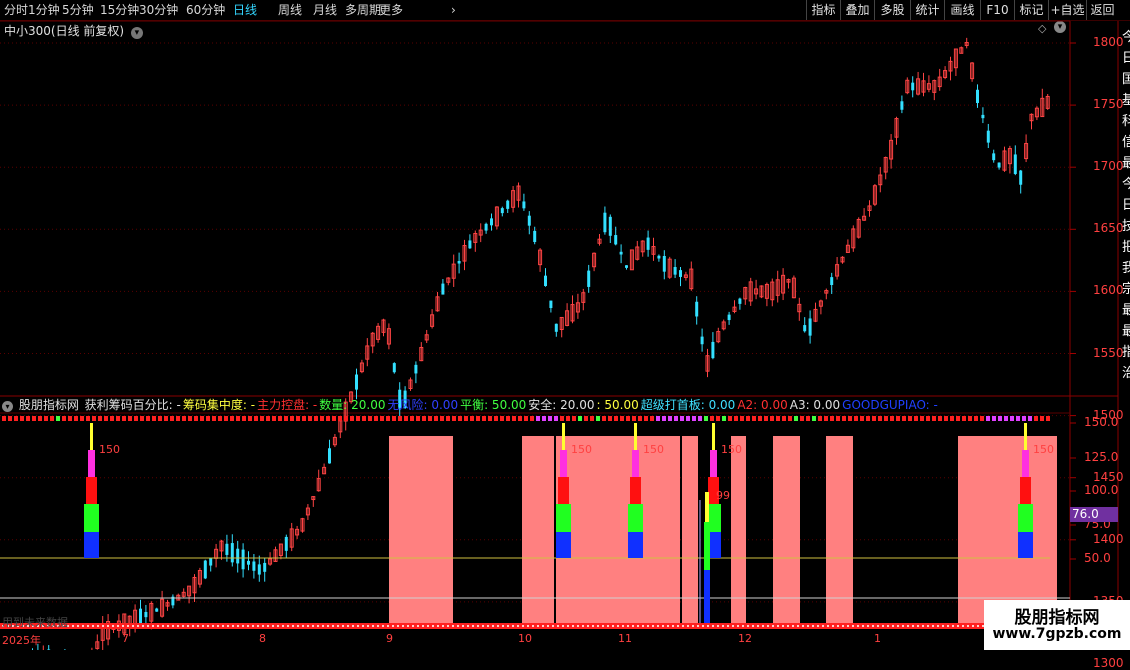 This screenshot has width=1130, height=670. I want to click on indicator-tick-label: 100.0, so click(1101, 490).